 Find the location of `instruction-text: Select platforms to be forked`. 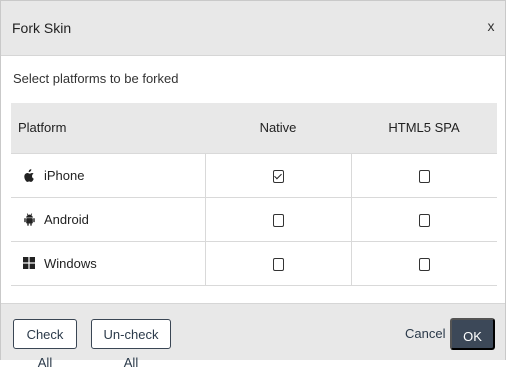

instruction-text: Select platforms to be forked is located at coordinates (96, 78).